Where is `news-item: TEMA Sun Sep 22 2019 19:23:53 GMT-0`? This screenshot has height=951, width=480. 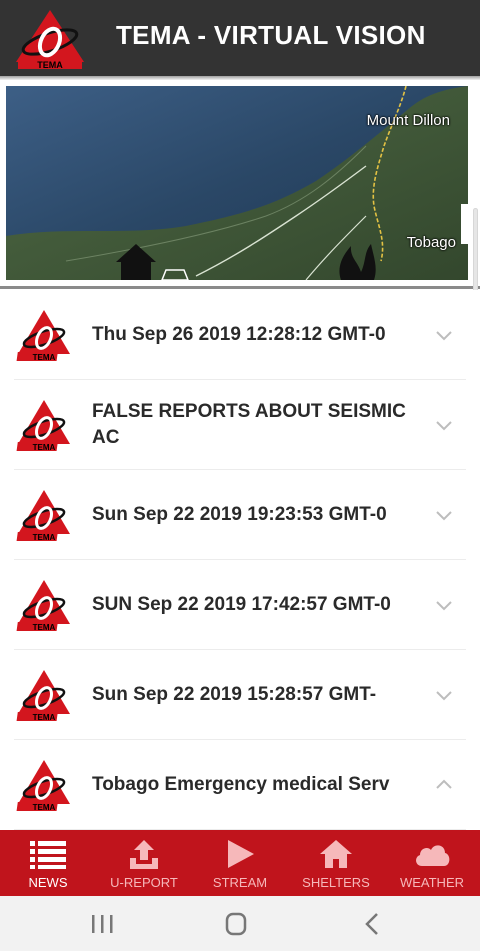
news-item: TEMA Sun Sep 22 2019 19:23:53 GMT-0 is located at coordinates (240, 515).